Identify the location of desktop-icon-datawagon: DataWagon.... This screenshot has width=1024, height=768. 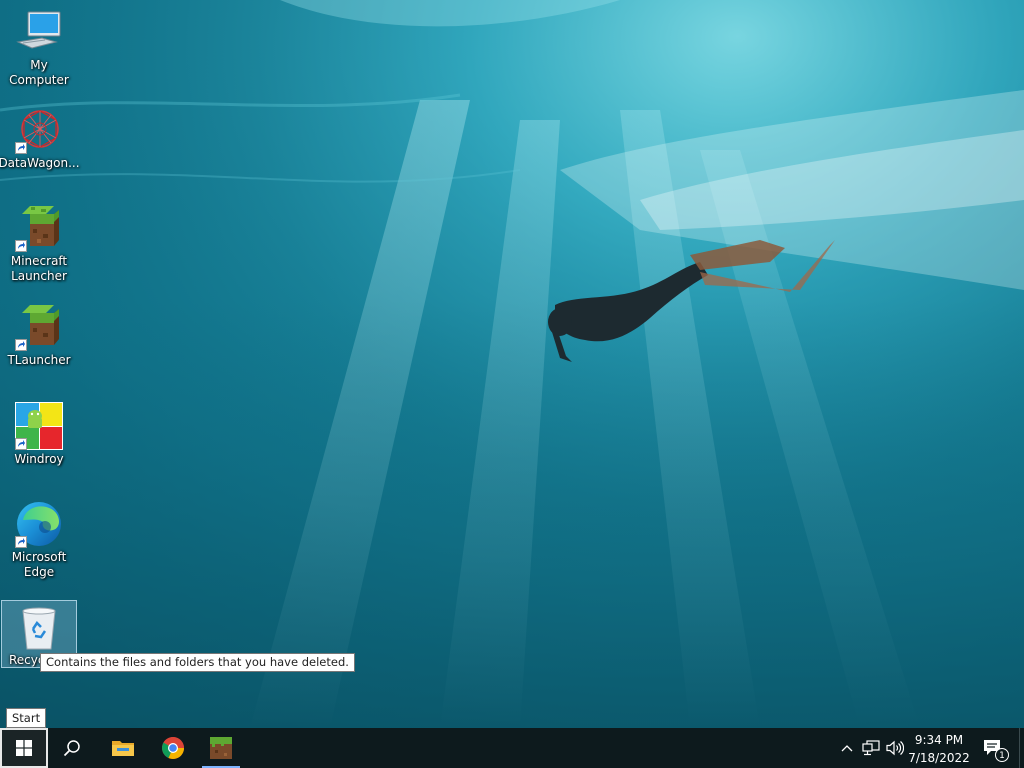
(40, 138).